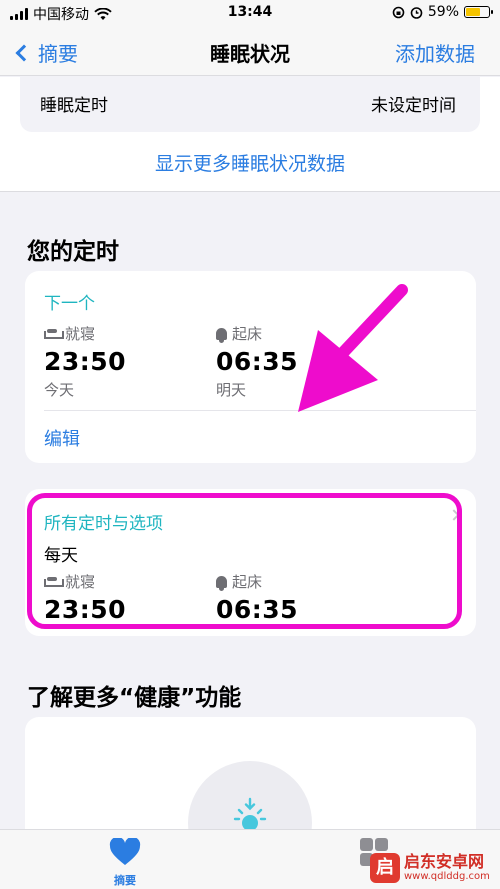 The height and width of the screenshot is (889, 500). I want to click on show-more-sleep-data-link: 显示更多睡眠状况数据, so click(250, 162).